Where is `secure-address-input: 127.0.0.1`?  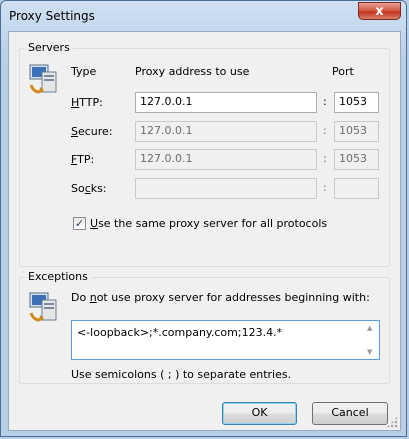 secure-address-input: 127.0.0.1 is located at coordinates (226, 131).